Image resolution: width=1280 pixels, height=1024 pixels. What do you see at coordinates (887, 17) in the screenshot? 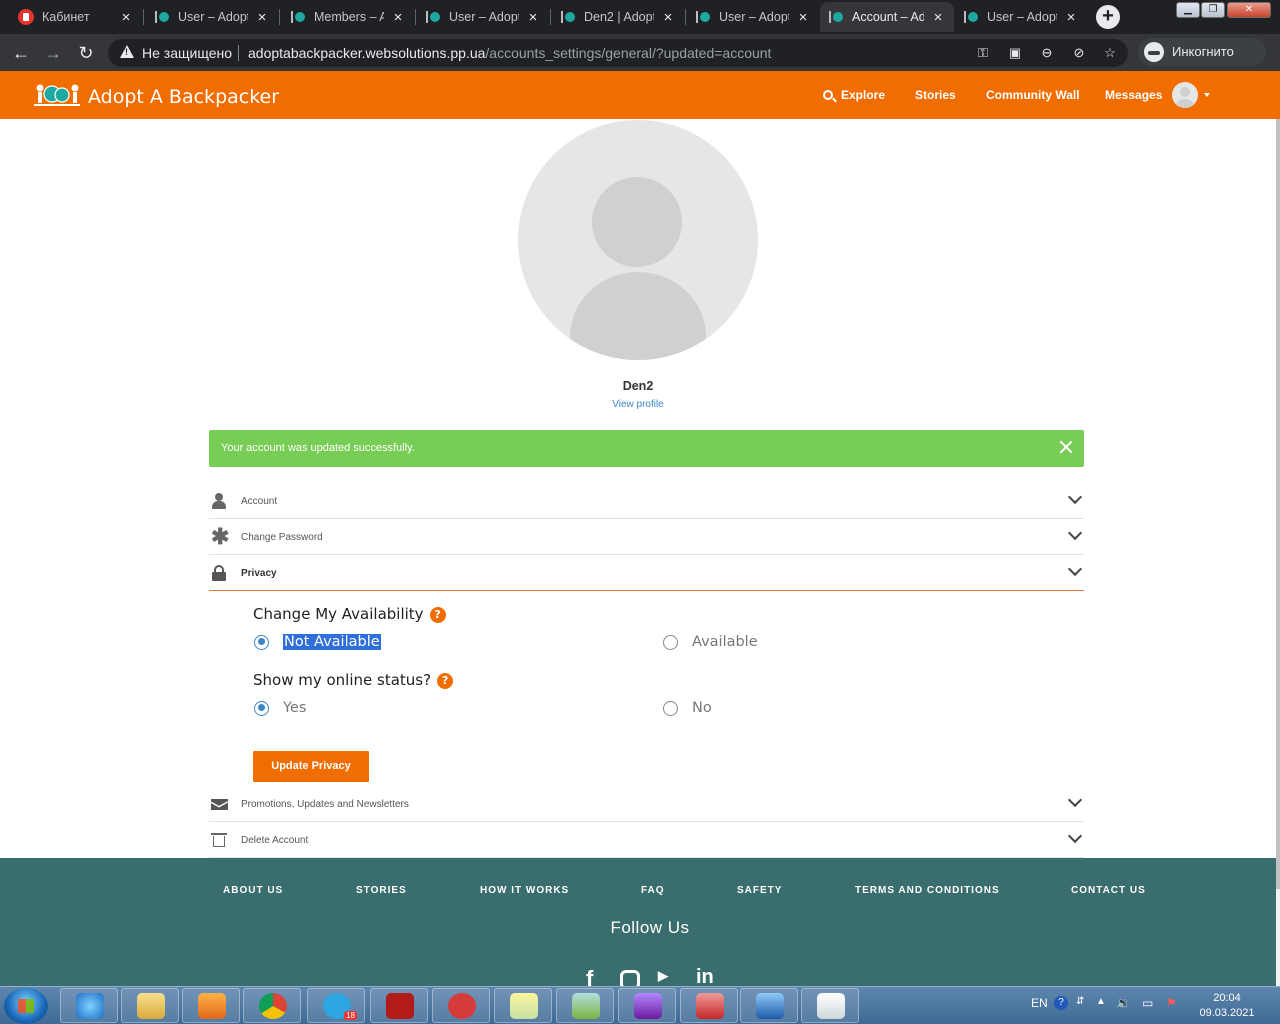
I see `browser-tab-active: Account – Ad ×` at bounding box center [887, 17].